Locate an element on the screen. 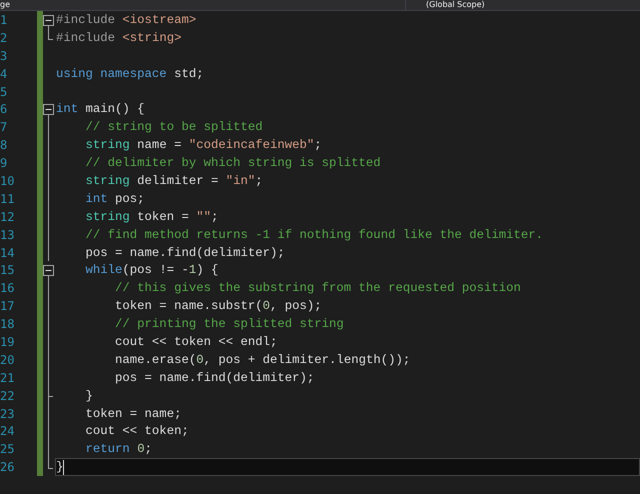  line-number: 5 is located at coordinates (4, 92).